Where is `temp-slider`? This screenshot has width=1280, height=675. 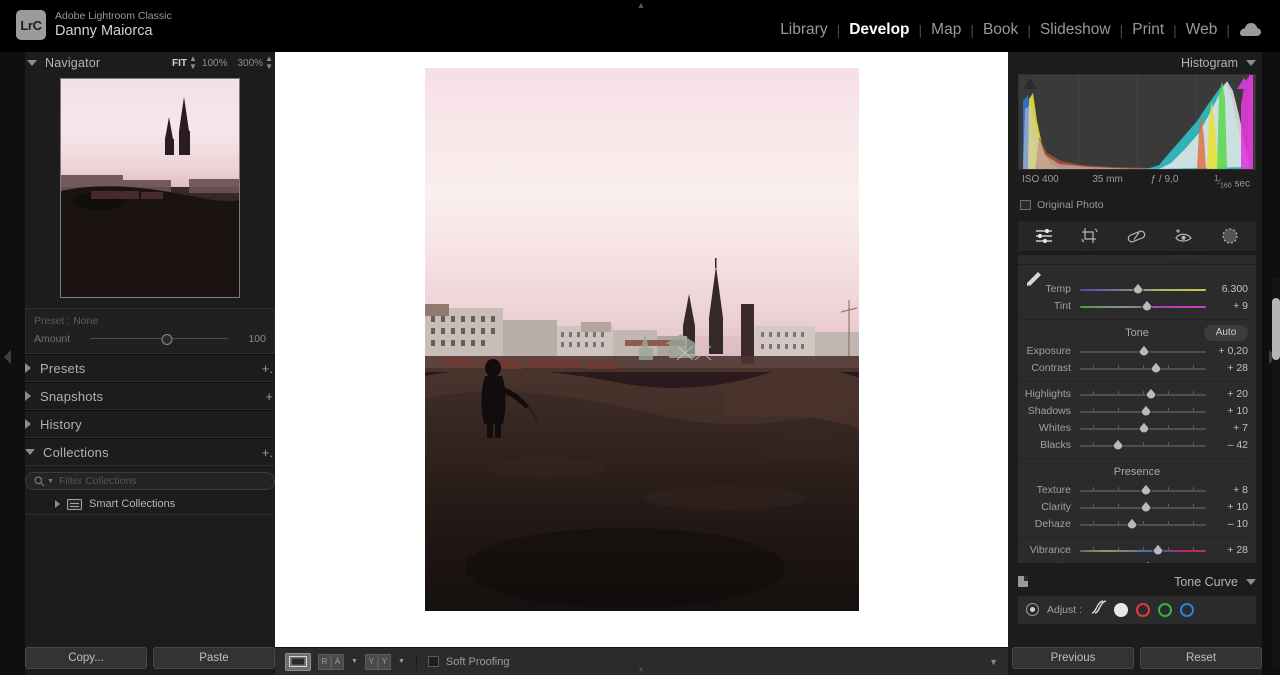 temp-slider is located at coordinates (1143, 289).